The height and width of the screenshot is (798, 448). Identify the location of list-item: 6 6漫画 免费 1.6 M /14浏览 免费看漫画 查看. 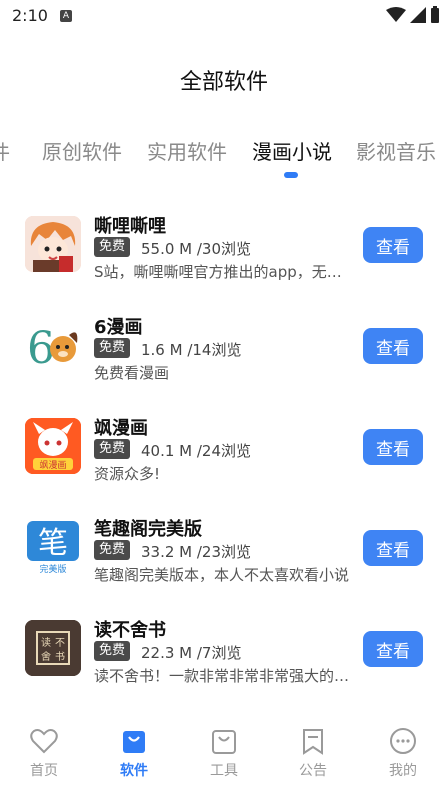
(224, 347).